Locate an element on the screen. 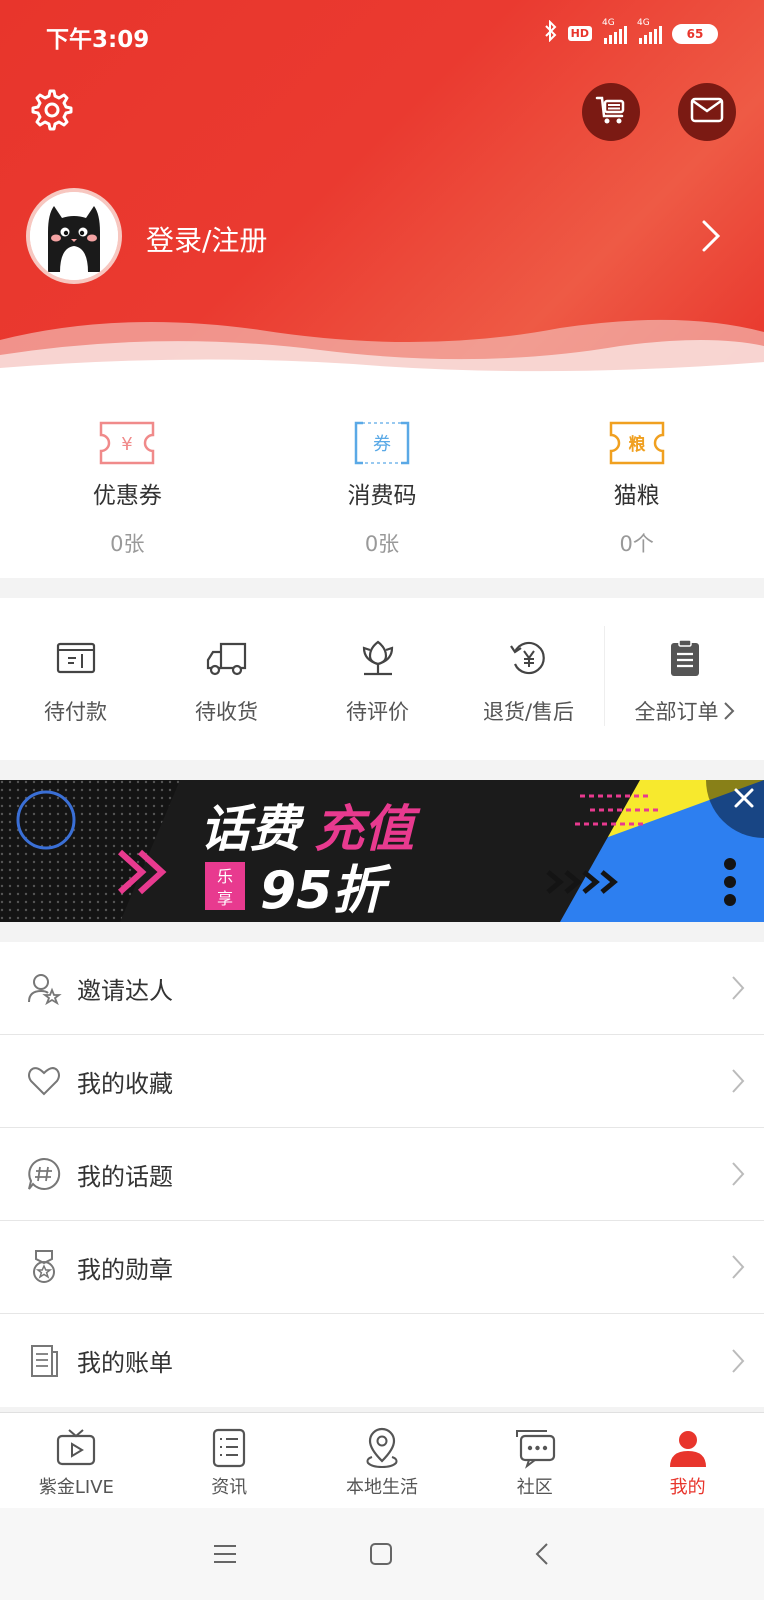 The width and height of the screenshot is (764, 1600). banner-badge-bottom: 享 is located at coordinates (225, 898).